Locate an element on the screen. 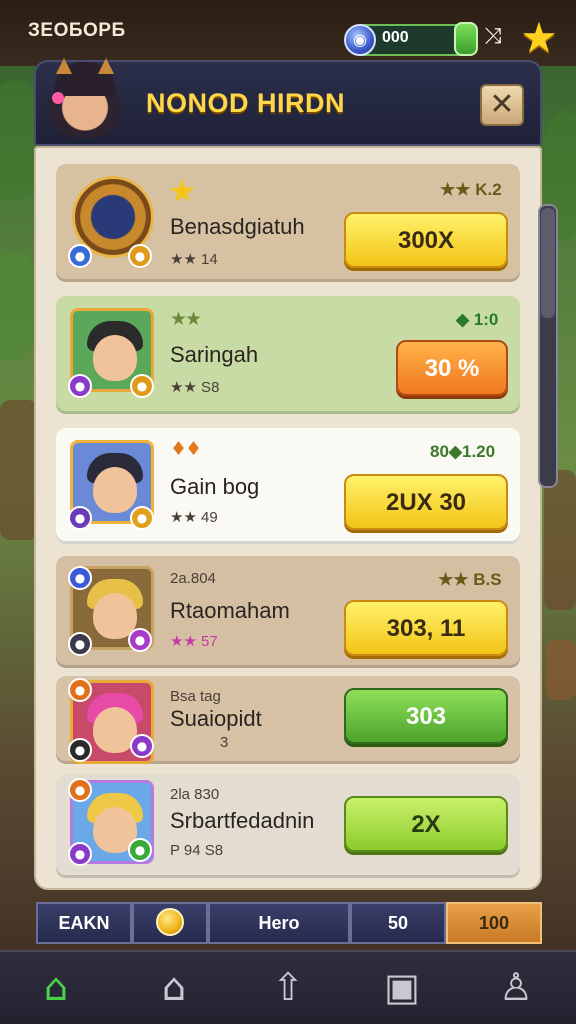 The height and width of the screenshot is (1024, 576). hero-stats: 3 is located at coordinates (224, 742).